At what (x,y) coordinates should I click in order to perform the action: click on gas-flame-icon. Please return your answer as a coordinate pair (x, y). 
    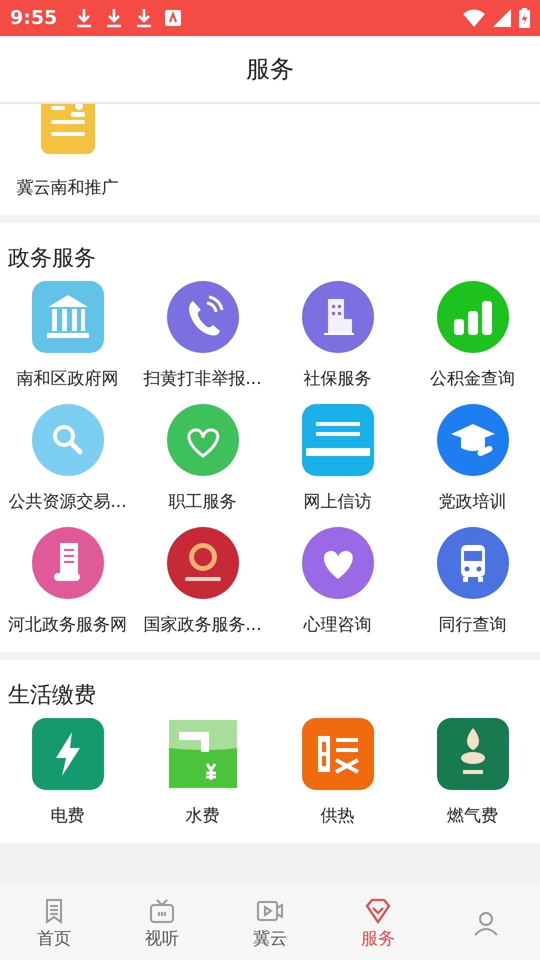
    Looking at the image, I should click on (472, 754).